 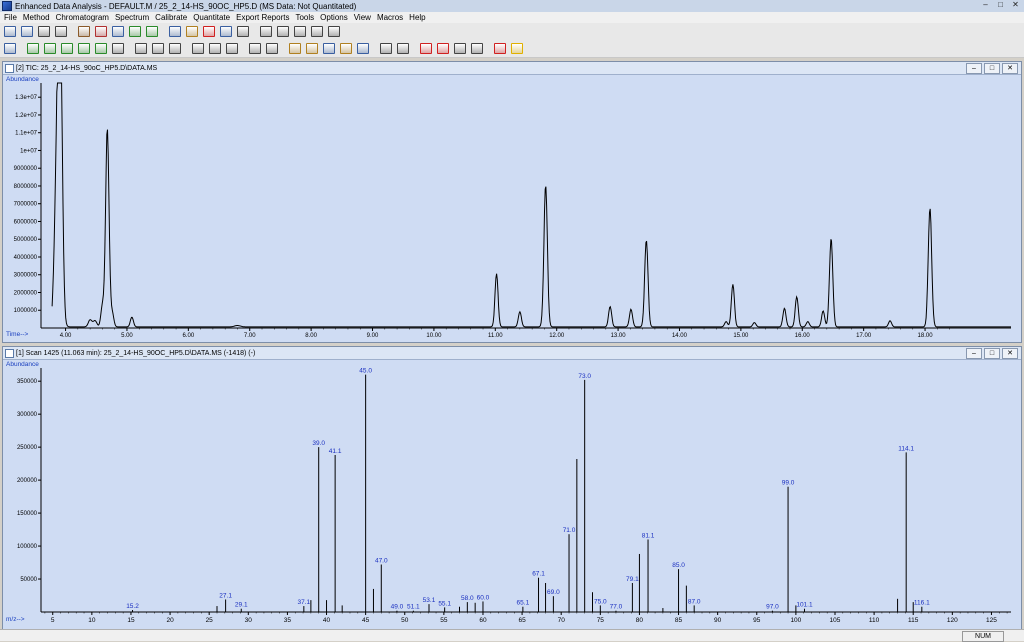 I want to click on settings-button, so click(x=242, y=32).